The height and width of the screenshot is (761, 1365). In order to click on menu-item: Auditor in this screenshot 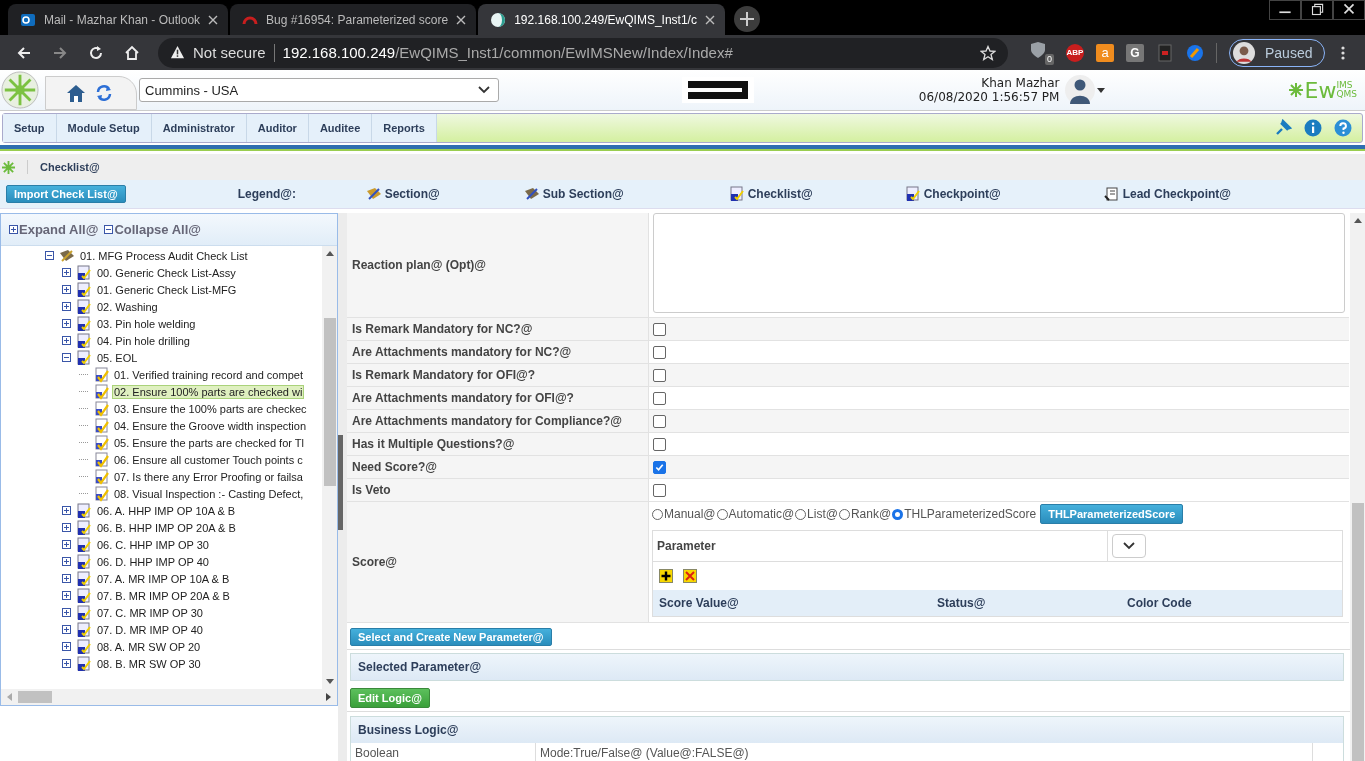, I will do `click(277, 128)`.